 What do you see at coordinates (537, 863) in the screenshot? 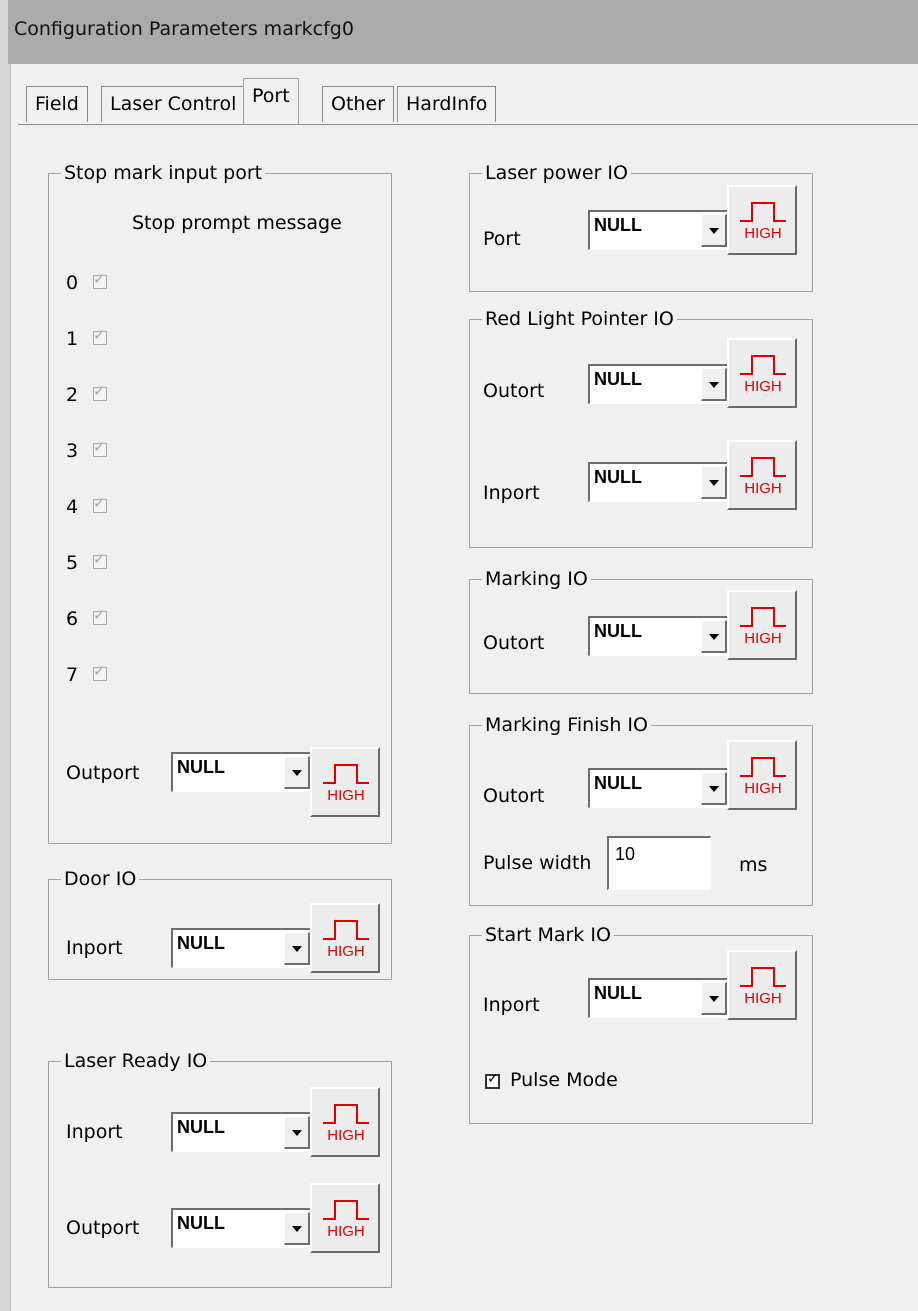
I see `pulse-width-label: Pulse width` at bounding box center [537, 863].